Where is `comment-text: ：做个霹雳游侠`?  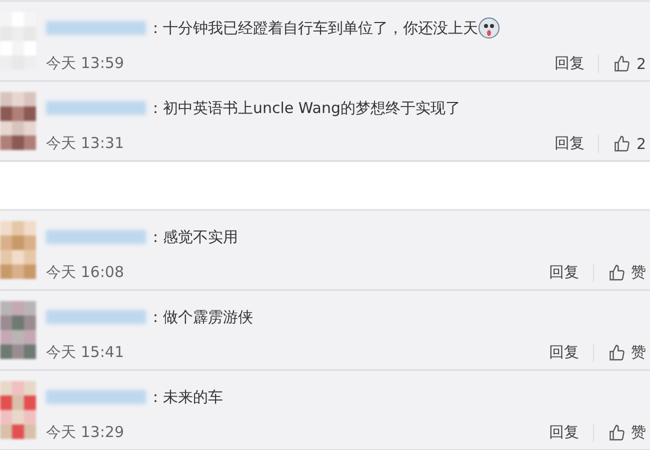 comment-text: ：做个霹雳游侠 is located at coordinates (200, 317).